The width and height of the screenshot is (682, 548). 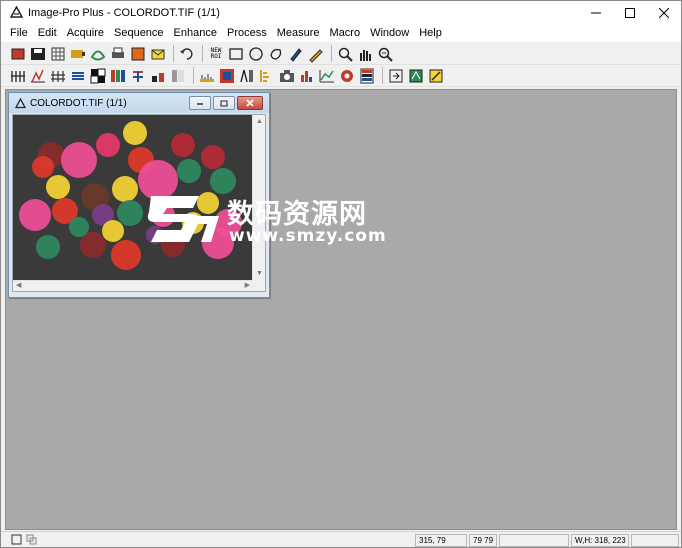 What do you see at coordinates (78, 54) in the screenshot?
I see `camera-icon` at bounding box center [78, 54].